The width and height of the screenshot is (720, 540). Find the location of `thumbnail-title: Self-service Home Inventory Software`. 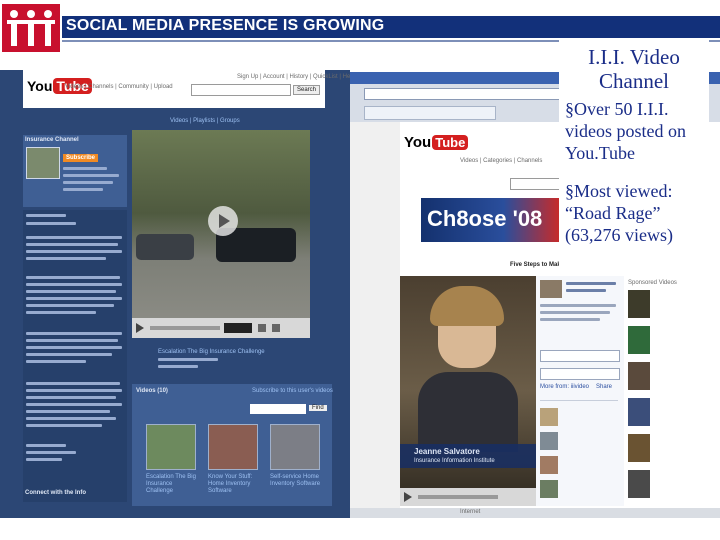

thumbnail-title: Self-service Home Inventory Software is located at coordinates (296, 481).